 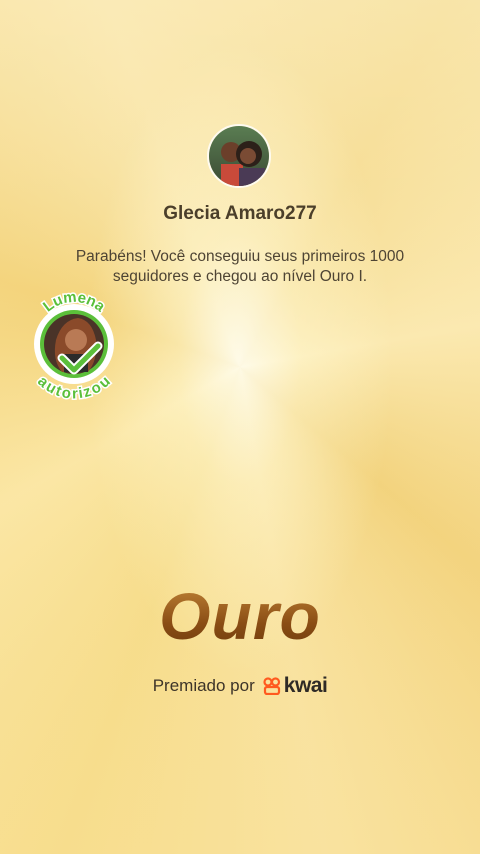 I want to click on awarded-by: Premiado por kwai, so click(x=240, y=686).